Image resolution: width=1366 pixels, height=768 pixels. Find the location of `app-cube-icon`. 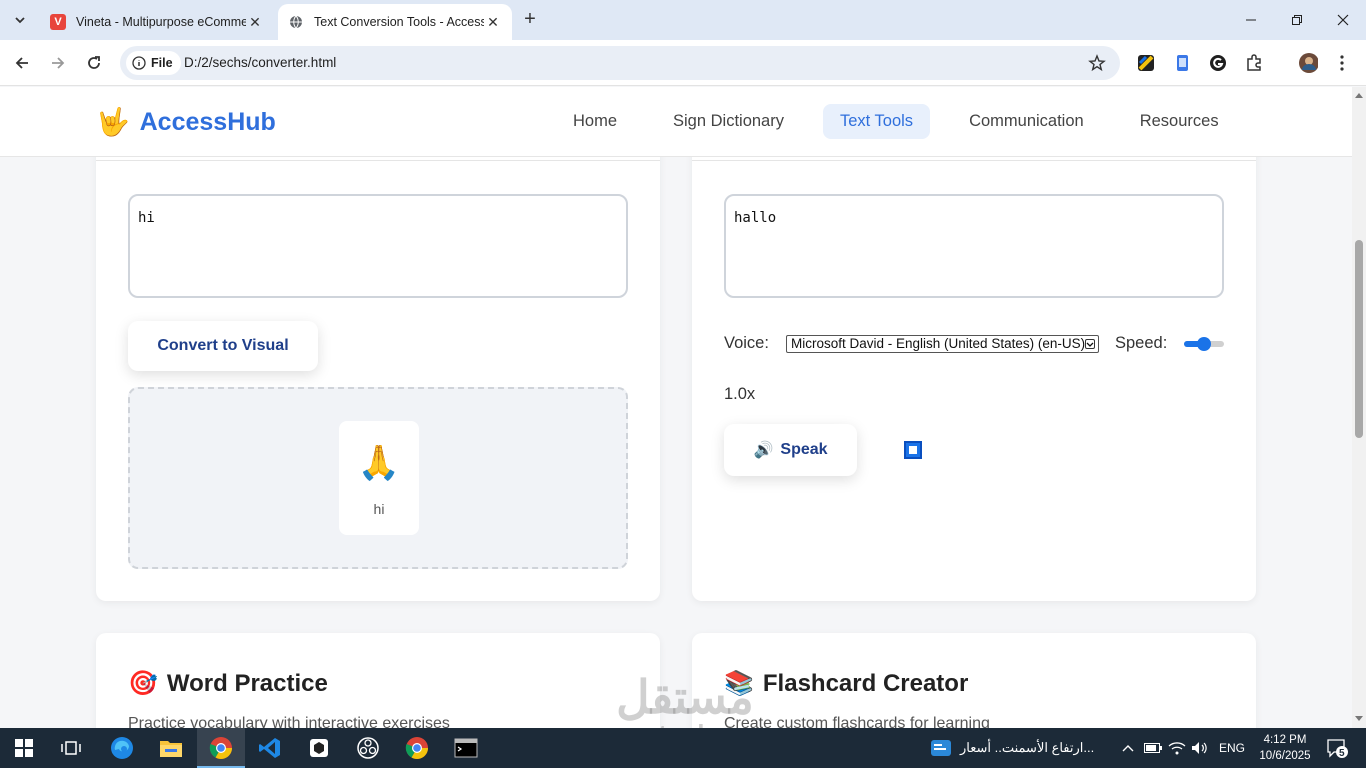

app-cube-icon is located at coordinates (319, 748).